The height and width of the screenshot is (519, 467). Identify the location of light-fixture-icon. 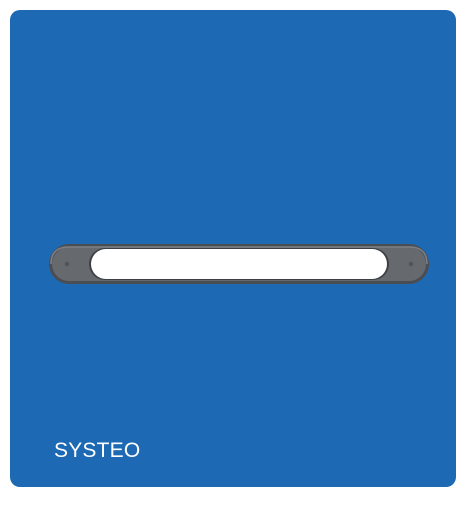
(239, 264).